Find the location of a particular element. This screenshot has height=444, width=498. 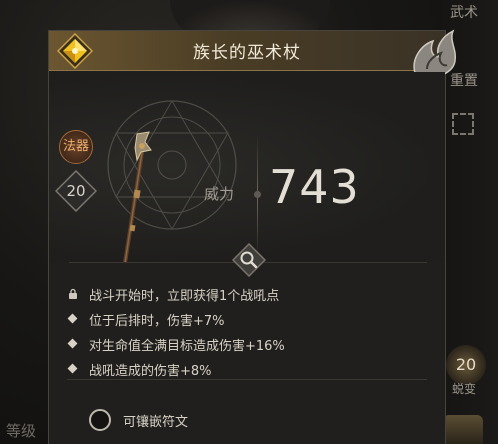

bottom-menu-icon is located at coordinates (463, 429).